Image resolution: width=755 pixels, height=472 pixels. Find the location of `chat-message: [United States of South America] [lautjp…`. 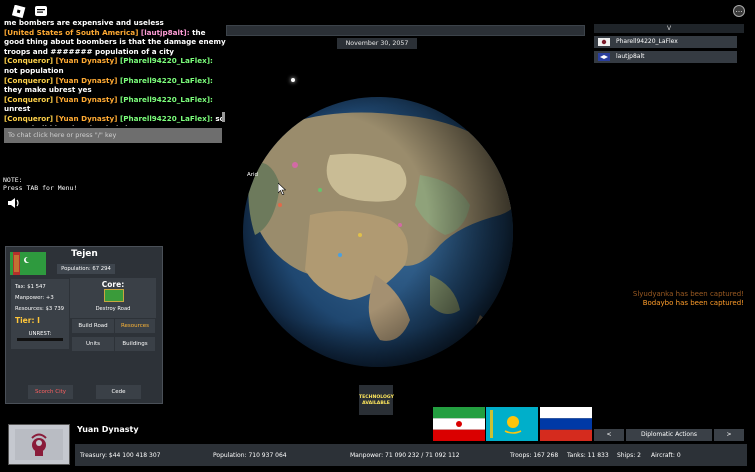

chat-message: [United States of South America] [lautjp… is located at coordinates (115, 42).